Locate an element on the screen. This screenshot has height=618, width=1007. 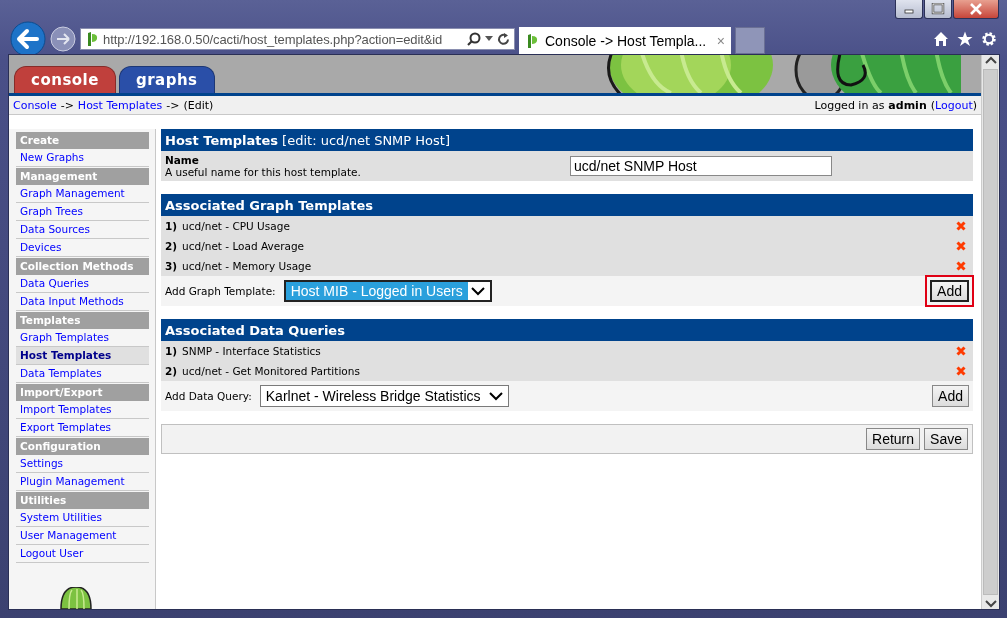
item-name: ucd/net - Load Average is located at coordinates (243, 246).